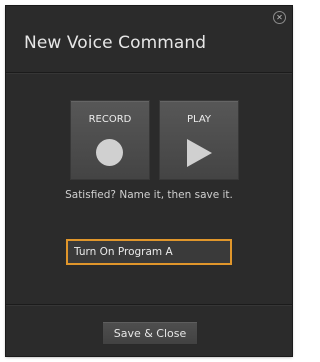 The width and height of the screenshot is (320, 362). I want to click on record-label: RECORD, so click(110, 119).